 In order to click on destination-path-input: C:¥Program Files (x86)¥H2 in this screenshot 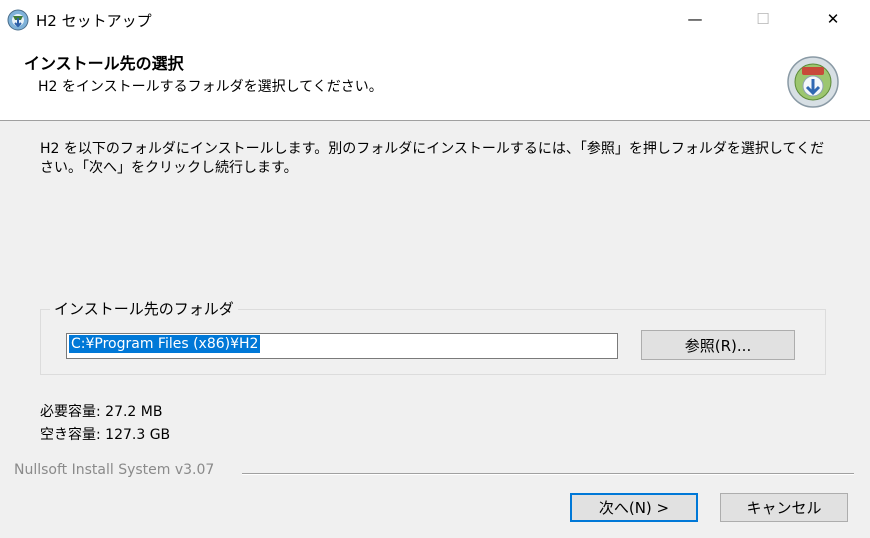, I will do `click(342, 346)`.